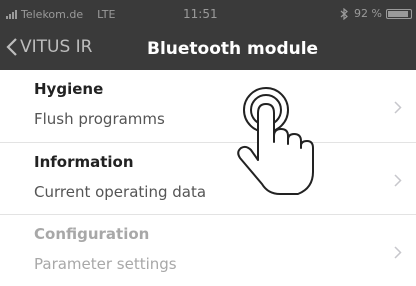 The height and width of the screenshot is (286, 416). What do you see at coordinates (275, 141) in the screenshot?
I see `tap-hand-icon` at bounding box center [275, 141].